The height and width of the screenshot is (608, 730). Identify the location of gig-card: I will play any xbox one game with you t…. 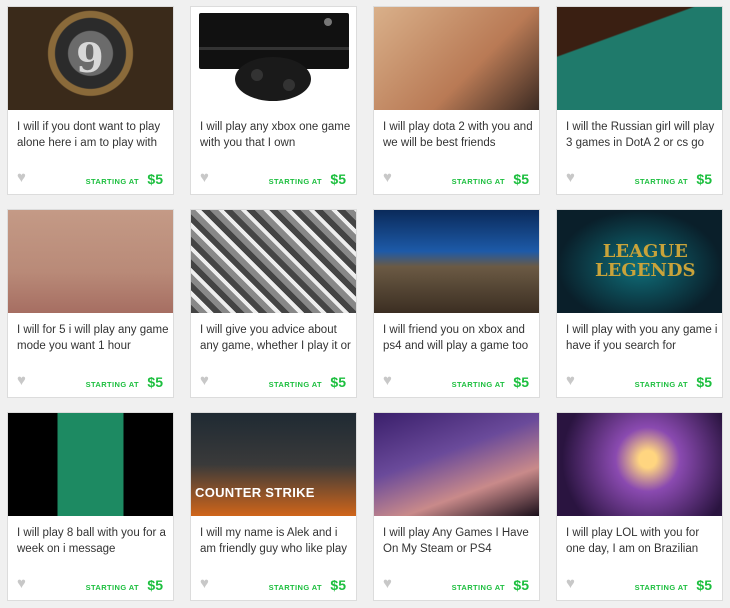
(273, 100).